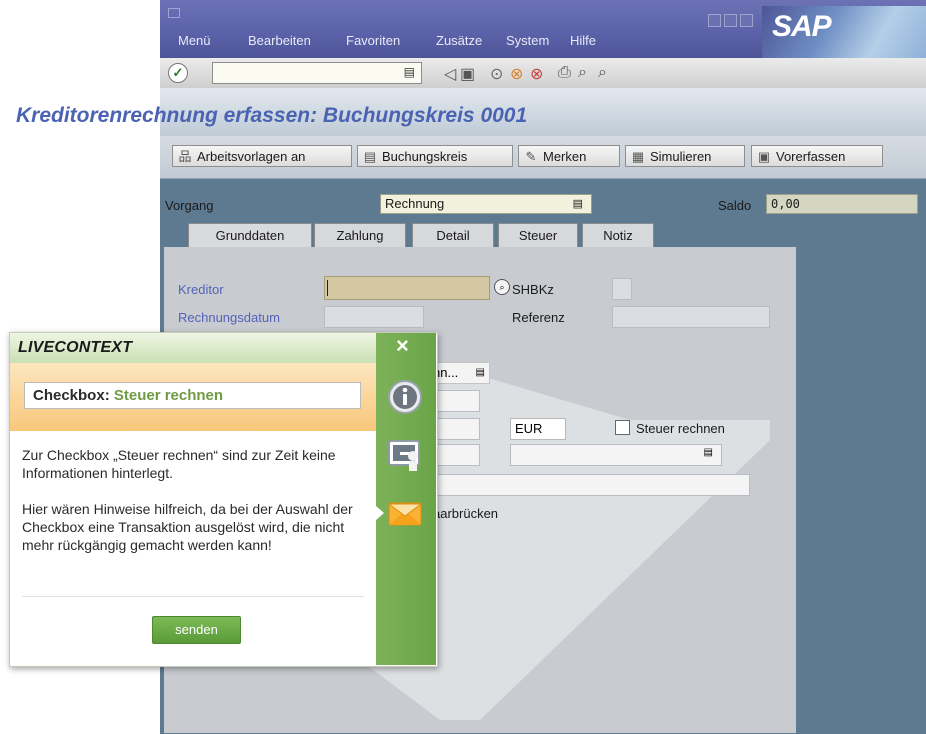 This screenshot has height=734, width=926. I want to click on steuer-rechnen-checkbox, so click(622, 427).